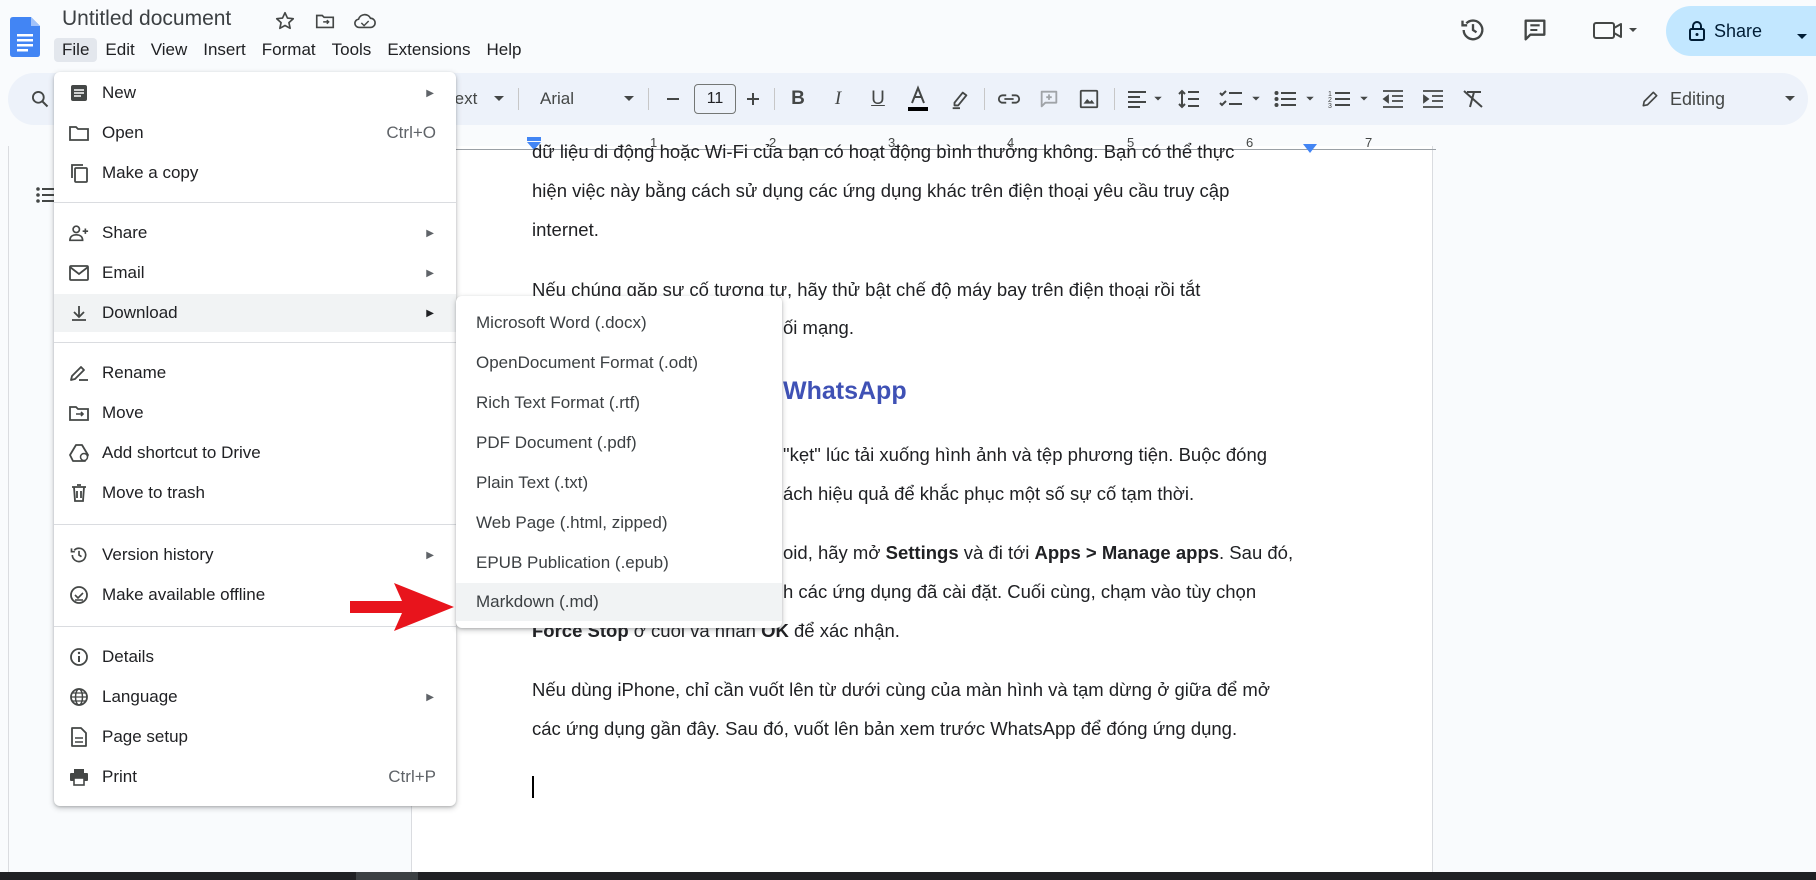 The height and width of the screenshot is (880, 1816). What do you see at coordinates (673, 99) in the screenshot?
I see `decrease-font-size-icon` at bounding box center [673, 99].